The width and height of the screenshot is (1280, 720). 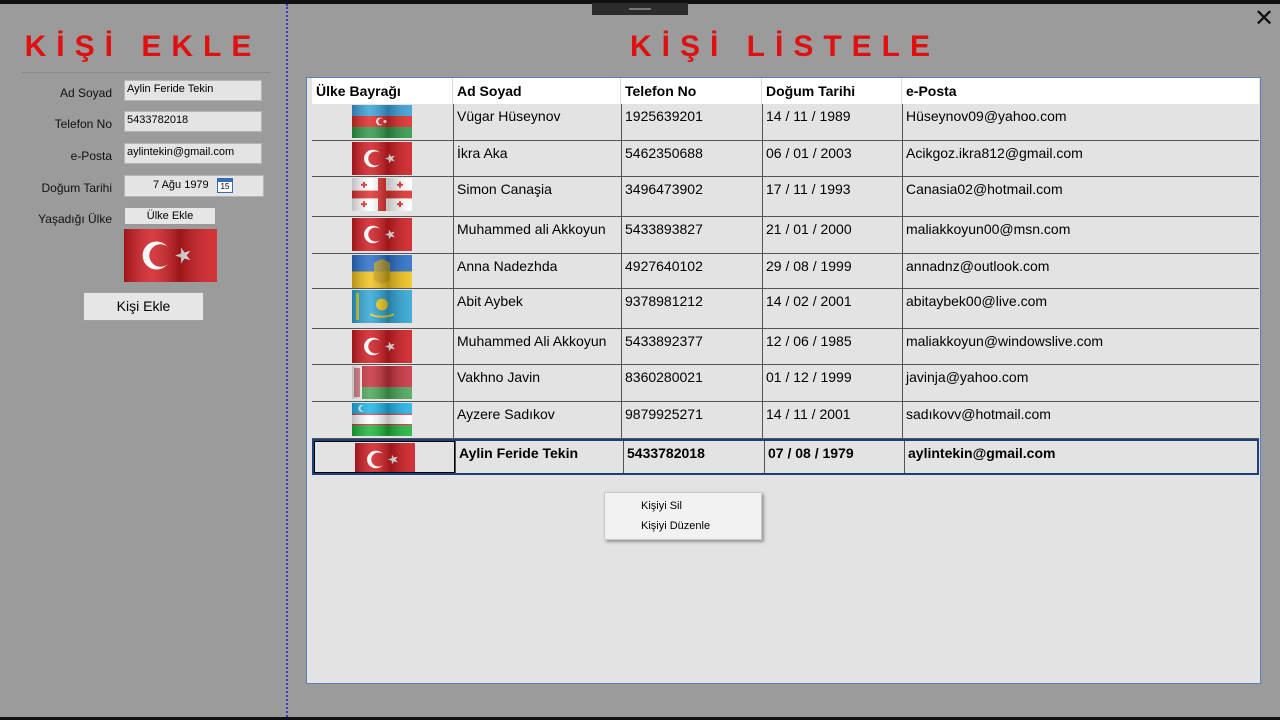 What do you see at coordinates (76, 188) in the screenshot?
I see `birthdate-label: Doğum Tarihi` at bounding box center [76, 188].